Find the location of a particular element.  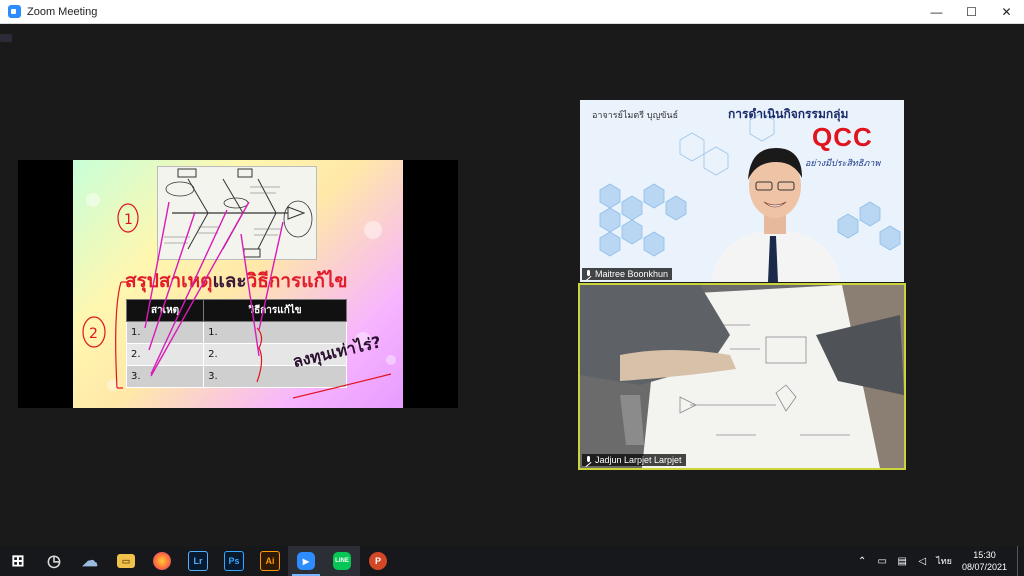

heading-causes: สรุปสาเหตุ is located at coordinates (169, 281).